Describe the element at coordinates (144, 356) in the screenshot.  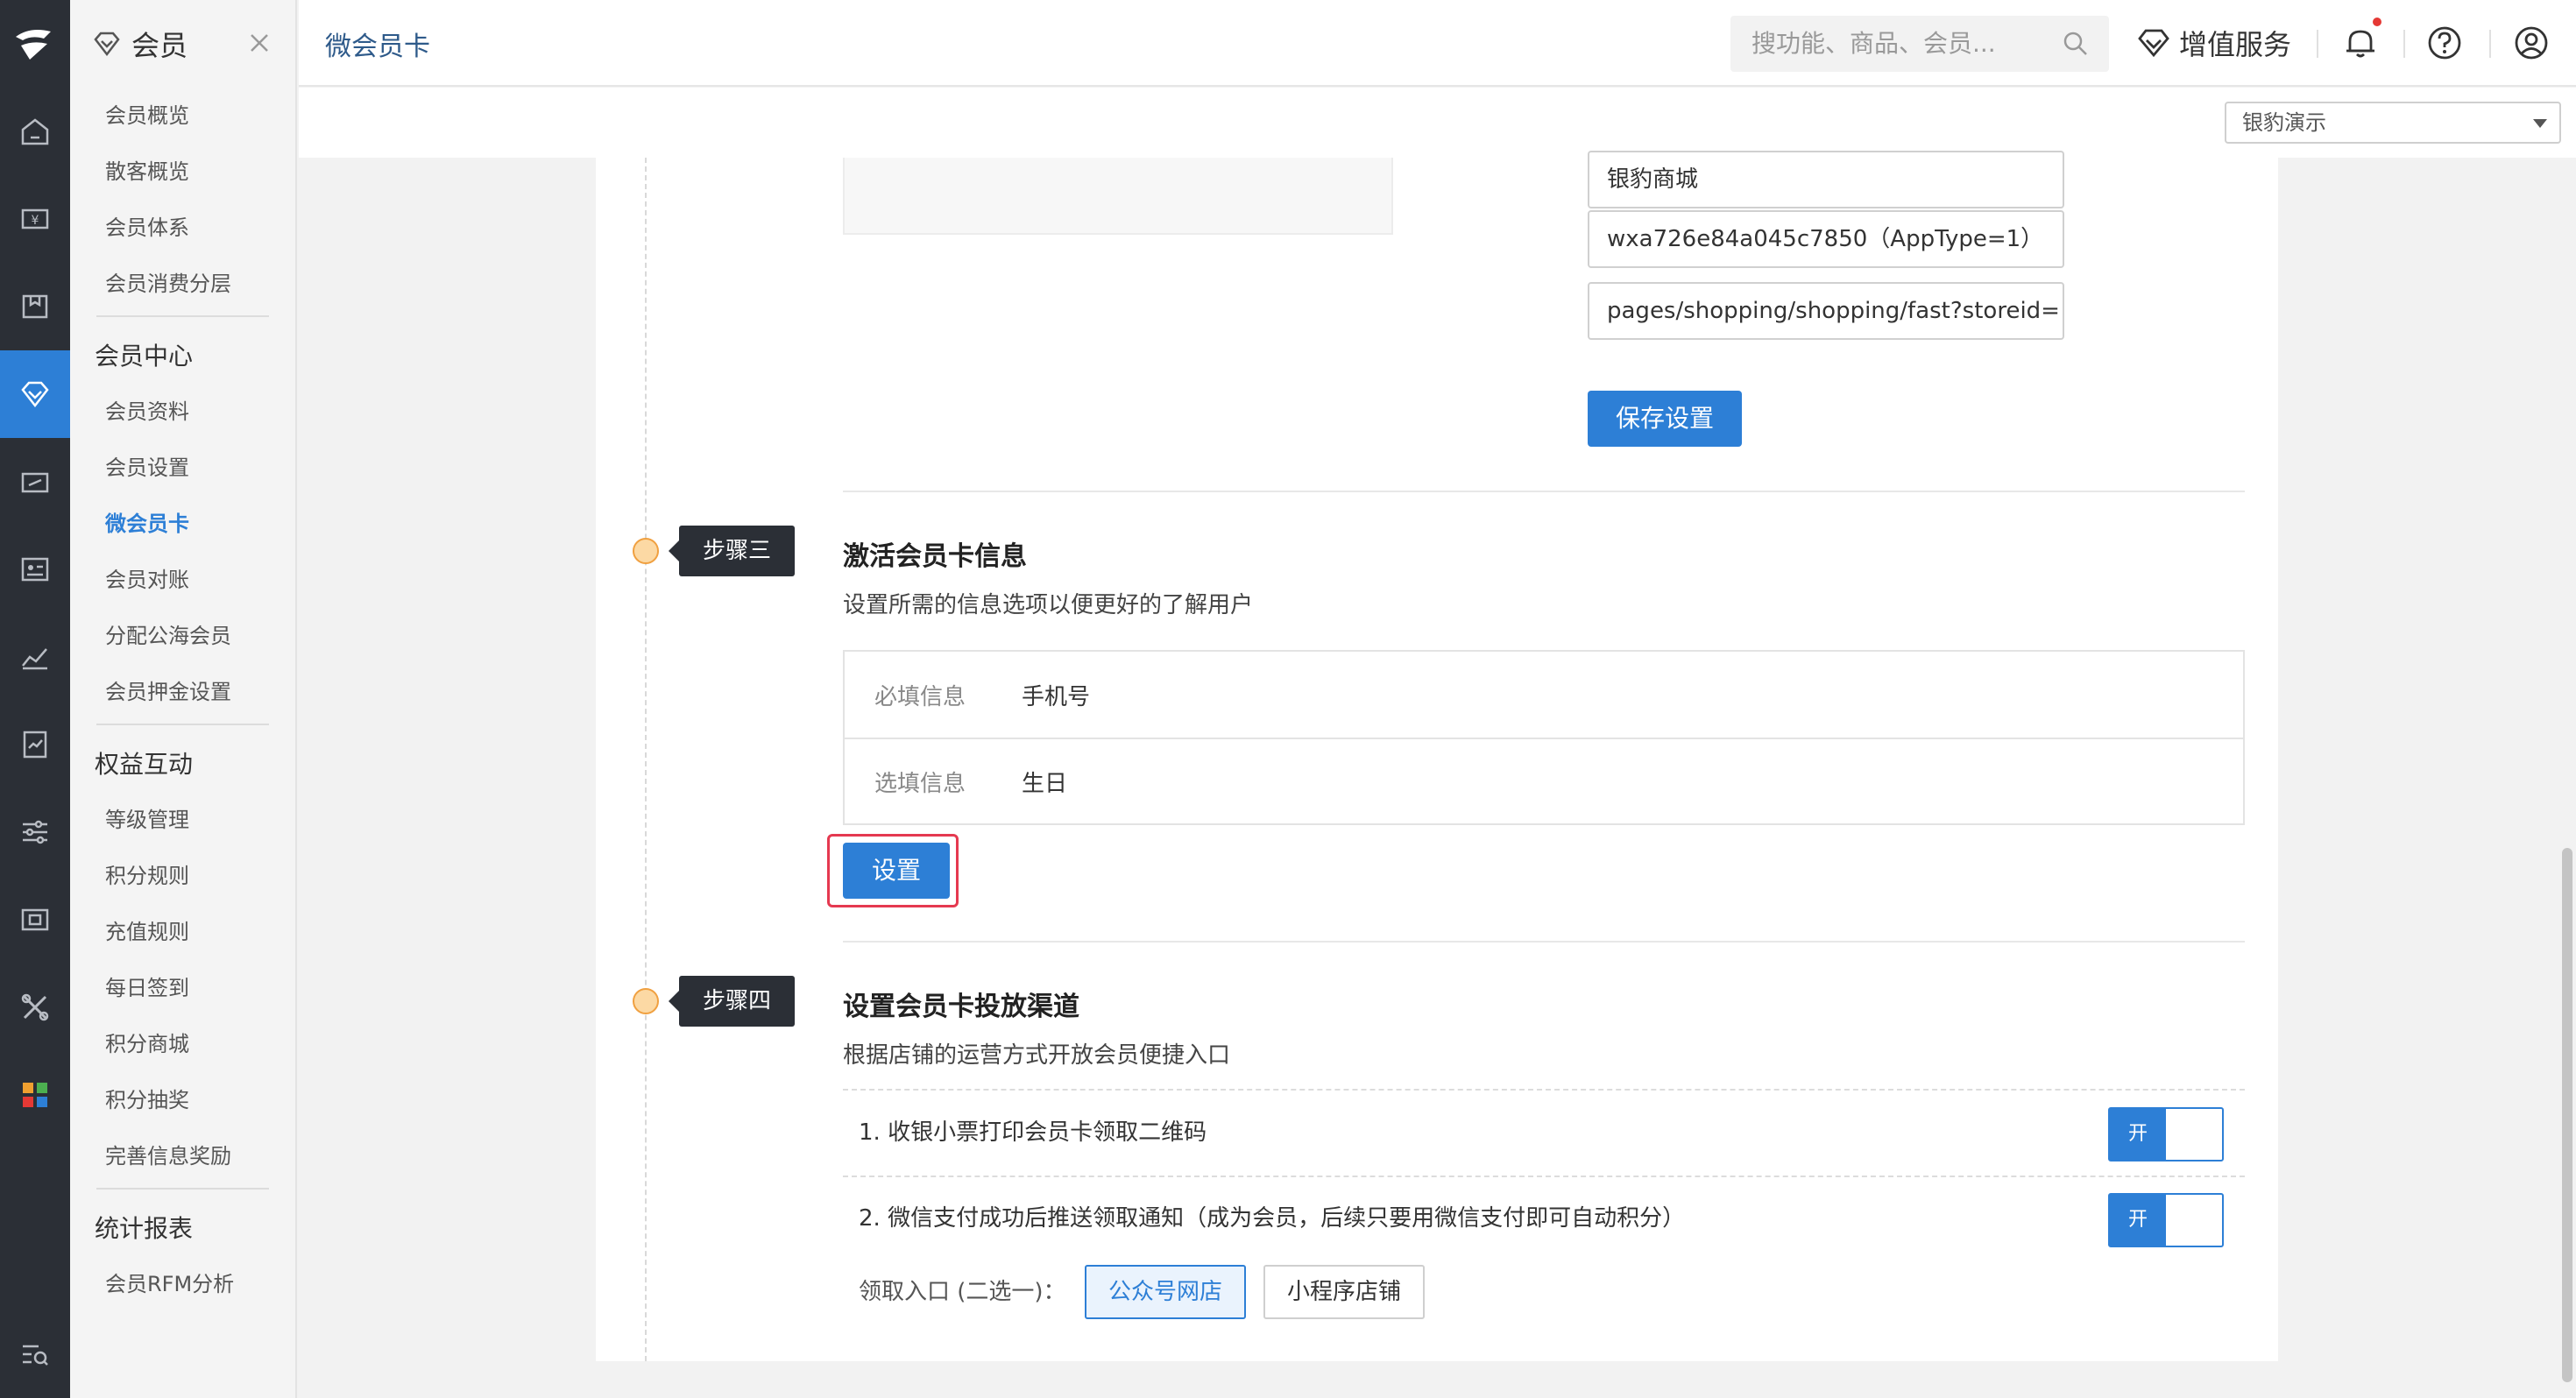
I see `sidebar-group-member-center: 会员中心` at that location.